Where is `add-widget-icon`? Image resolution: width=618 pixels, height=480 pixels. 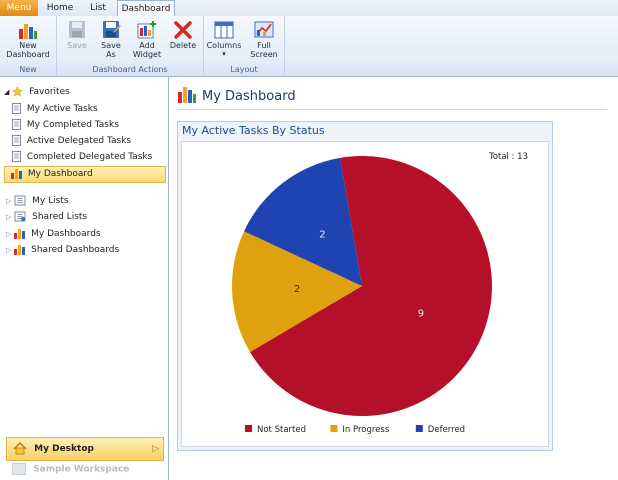 add-widget-icon is located at coordinates (146, 30).